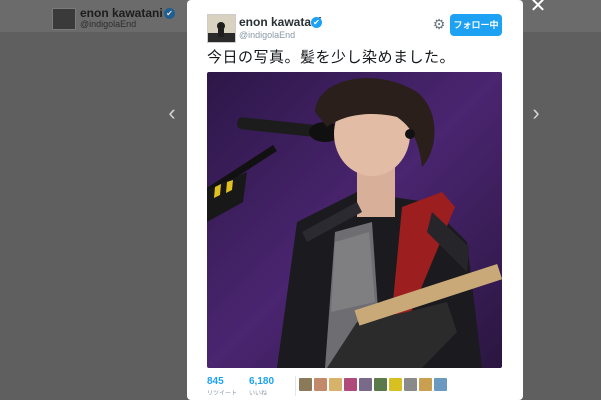  I want to click on retweets-label: リツイート, so click(222, 394).